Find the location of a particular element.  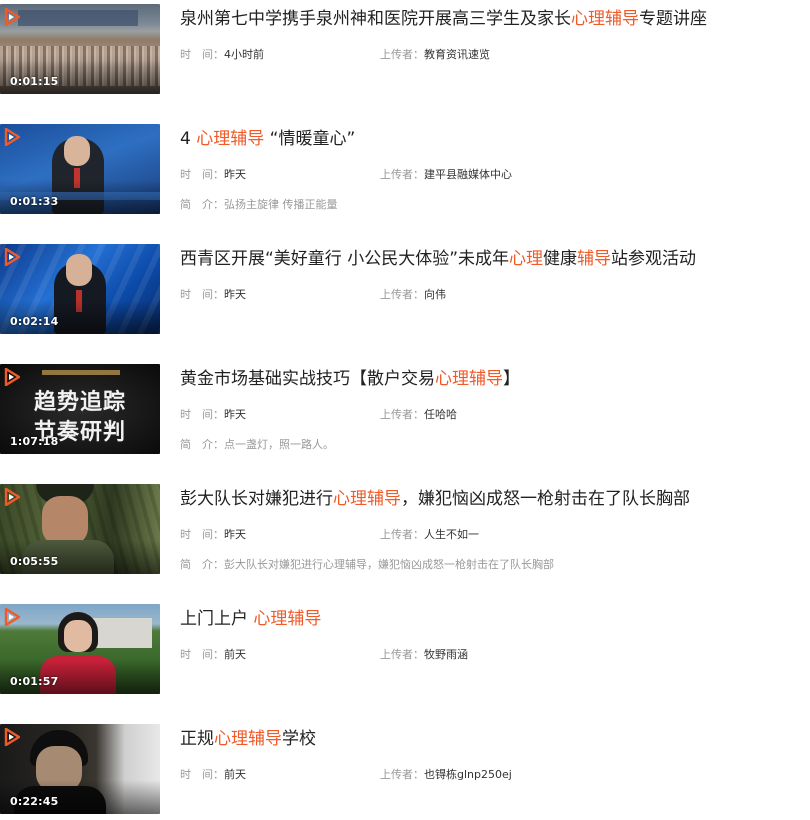

video-intro: 简 介：彭大队长对嫌犯进行心理辅导，嫌犯恼凶成怒一枪射击在了队长胸部 is located at coordinates (367, 564).